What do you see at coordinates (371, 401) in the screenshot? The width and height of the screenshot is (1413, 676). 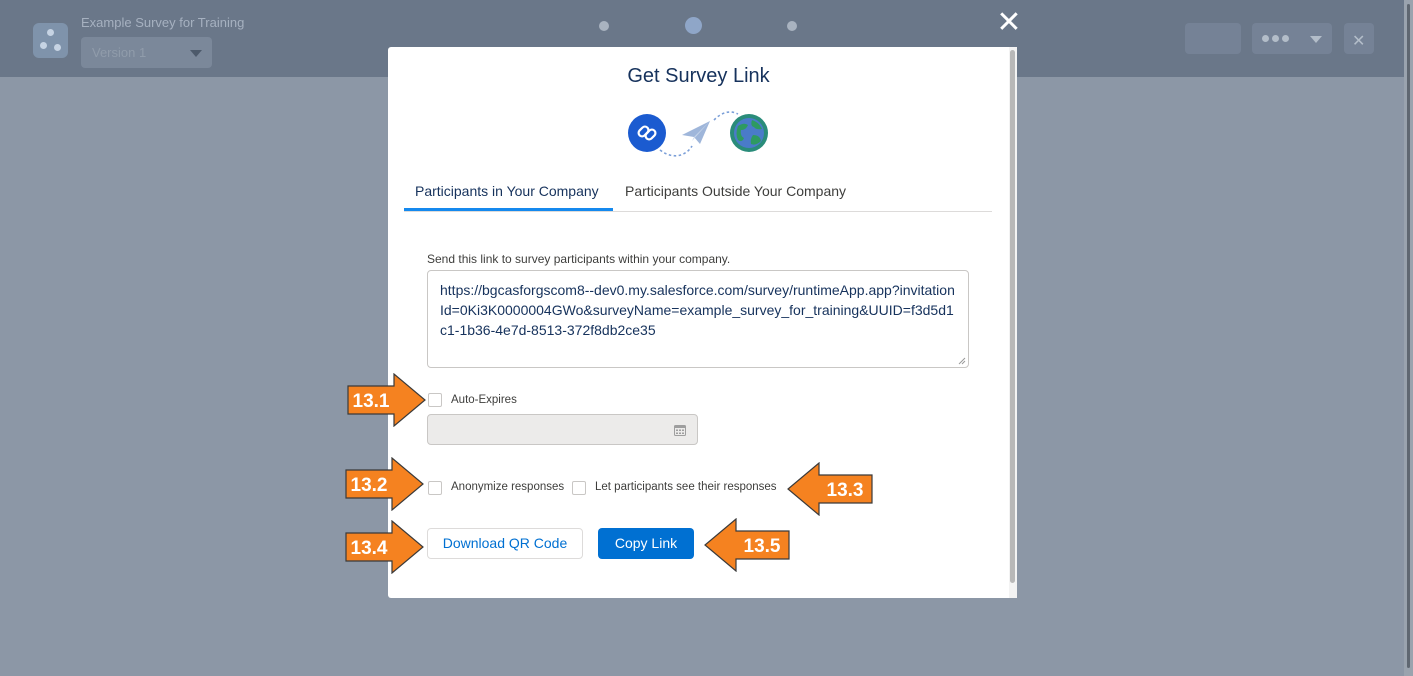 I see `callout-label-13-1: 13.1` at bounding box center [371, 401].